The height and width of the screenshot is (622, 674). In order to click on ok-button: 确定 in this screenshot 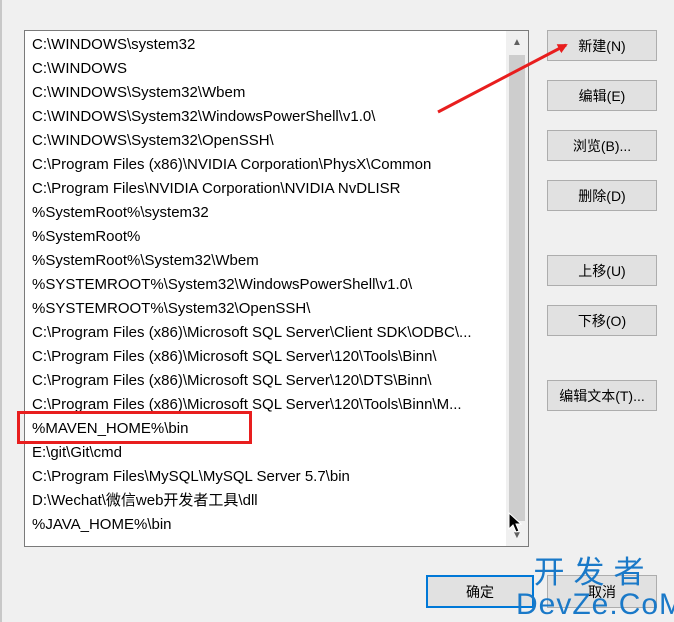, I will do `click(480, 591)`.